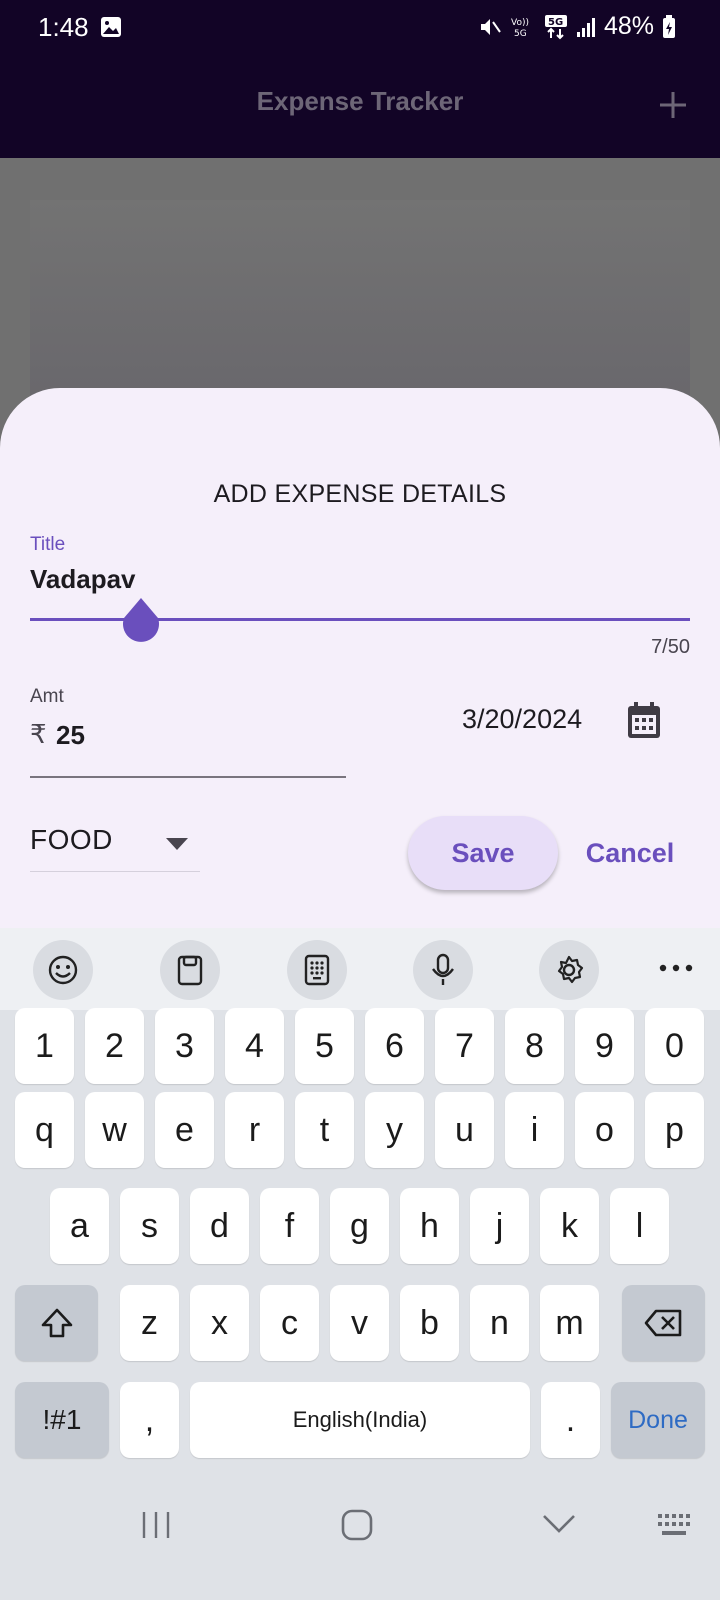 This screenshot has width=720, height=1600. I want to click on key-i: i, so click(534, 1130).